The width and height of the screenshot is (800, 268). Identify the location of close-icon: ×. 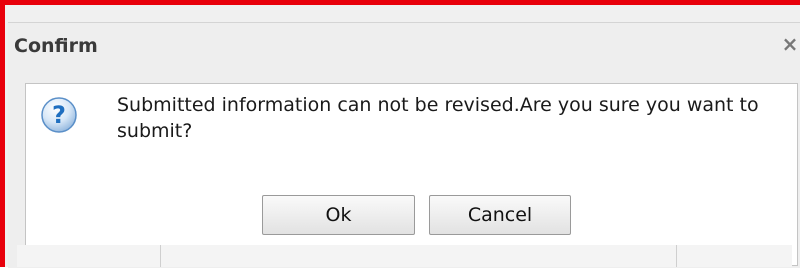
(790, 44).